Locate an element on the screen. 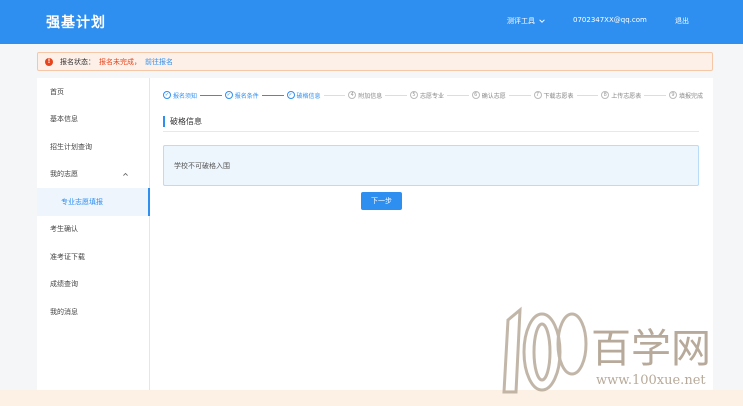  assessment-tools-label: 测评工具 is located at coordinates (521, 21).